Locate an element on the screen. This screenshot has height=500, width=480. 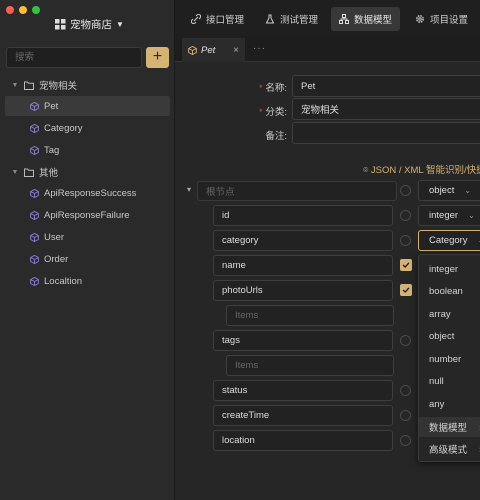
field-type-select: integer ⌄ is located at coordinates (449, 215).